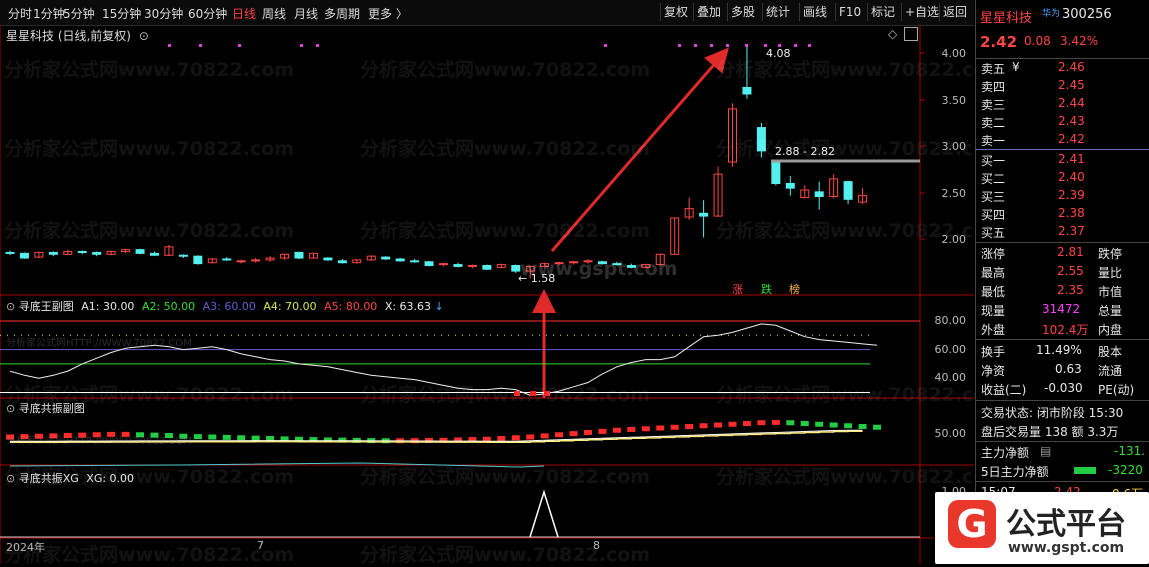 Image resolution: width=1149 pixels, height=567 pixels. Describe the element at coordinates (1071, 159) in the screenshot. I see `bid-price: 2.41` at that location.